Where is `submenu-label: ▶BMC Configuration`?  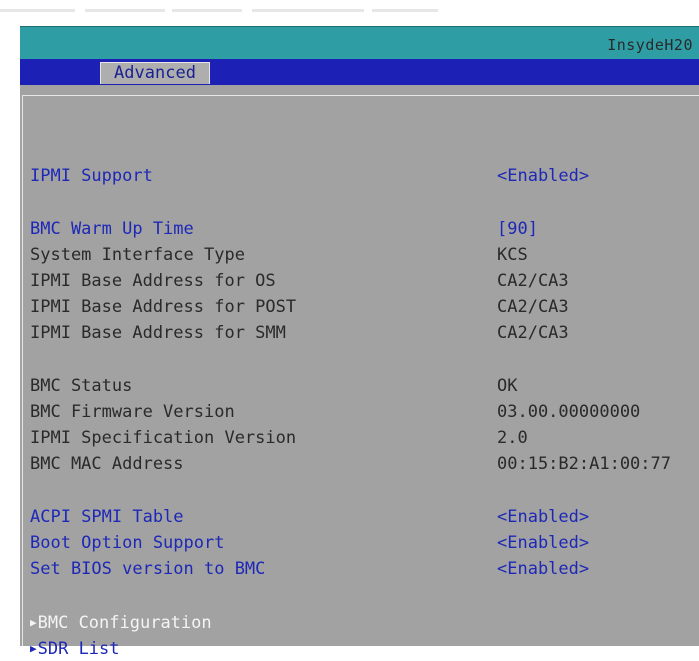 submenu-label: ▶BMC Configuration is located at coordinates (121, 623).